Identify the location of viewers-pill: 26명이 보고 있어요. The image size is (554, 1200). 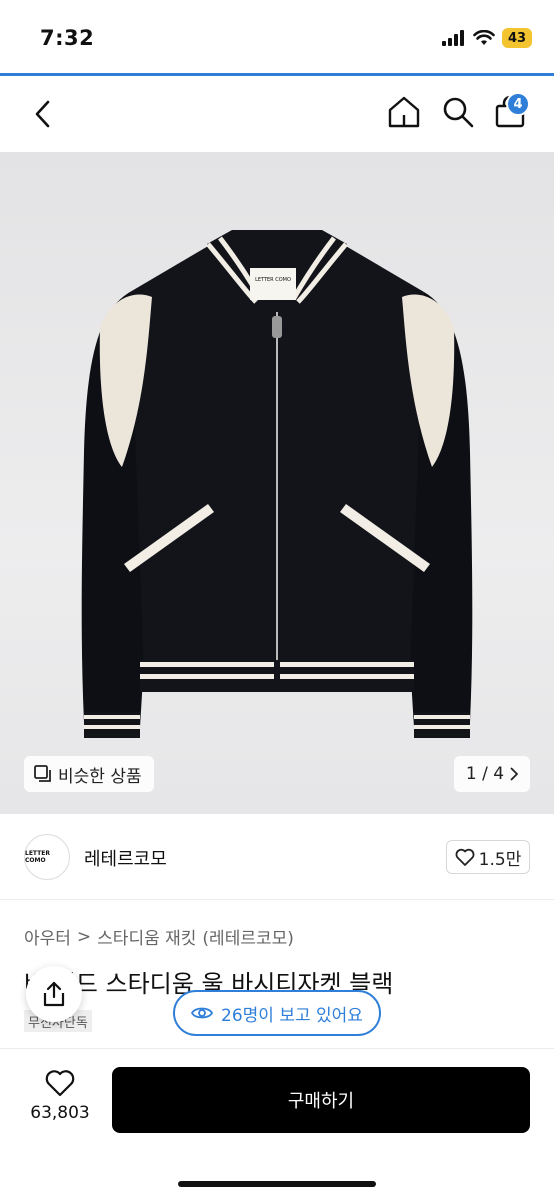
(277, 1013).